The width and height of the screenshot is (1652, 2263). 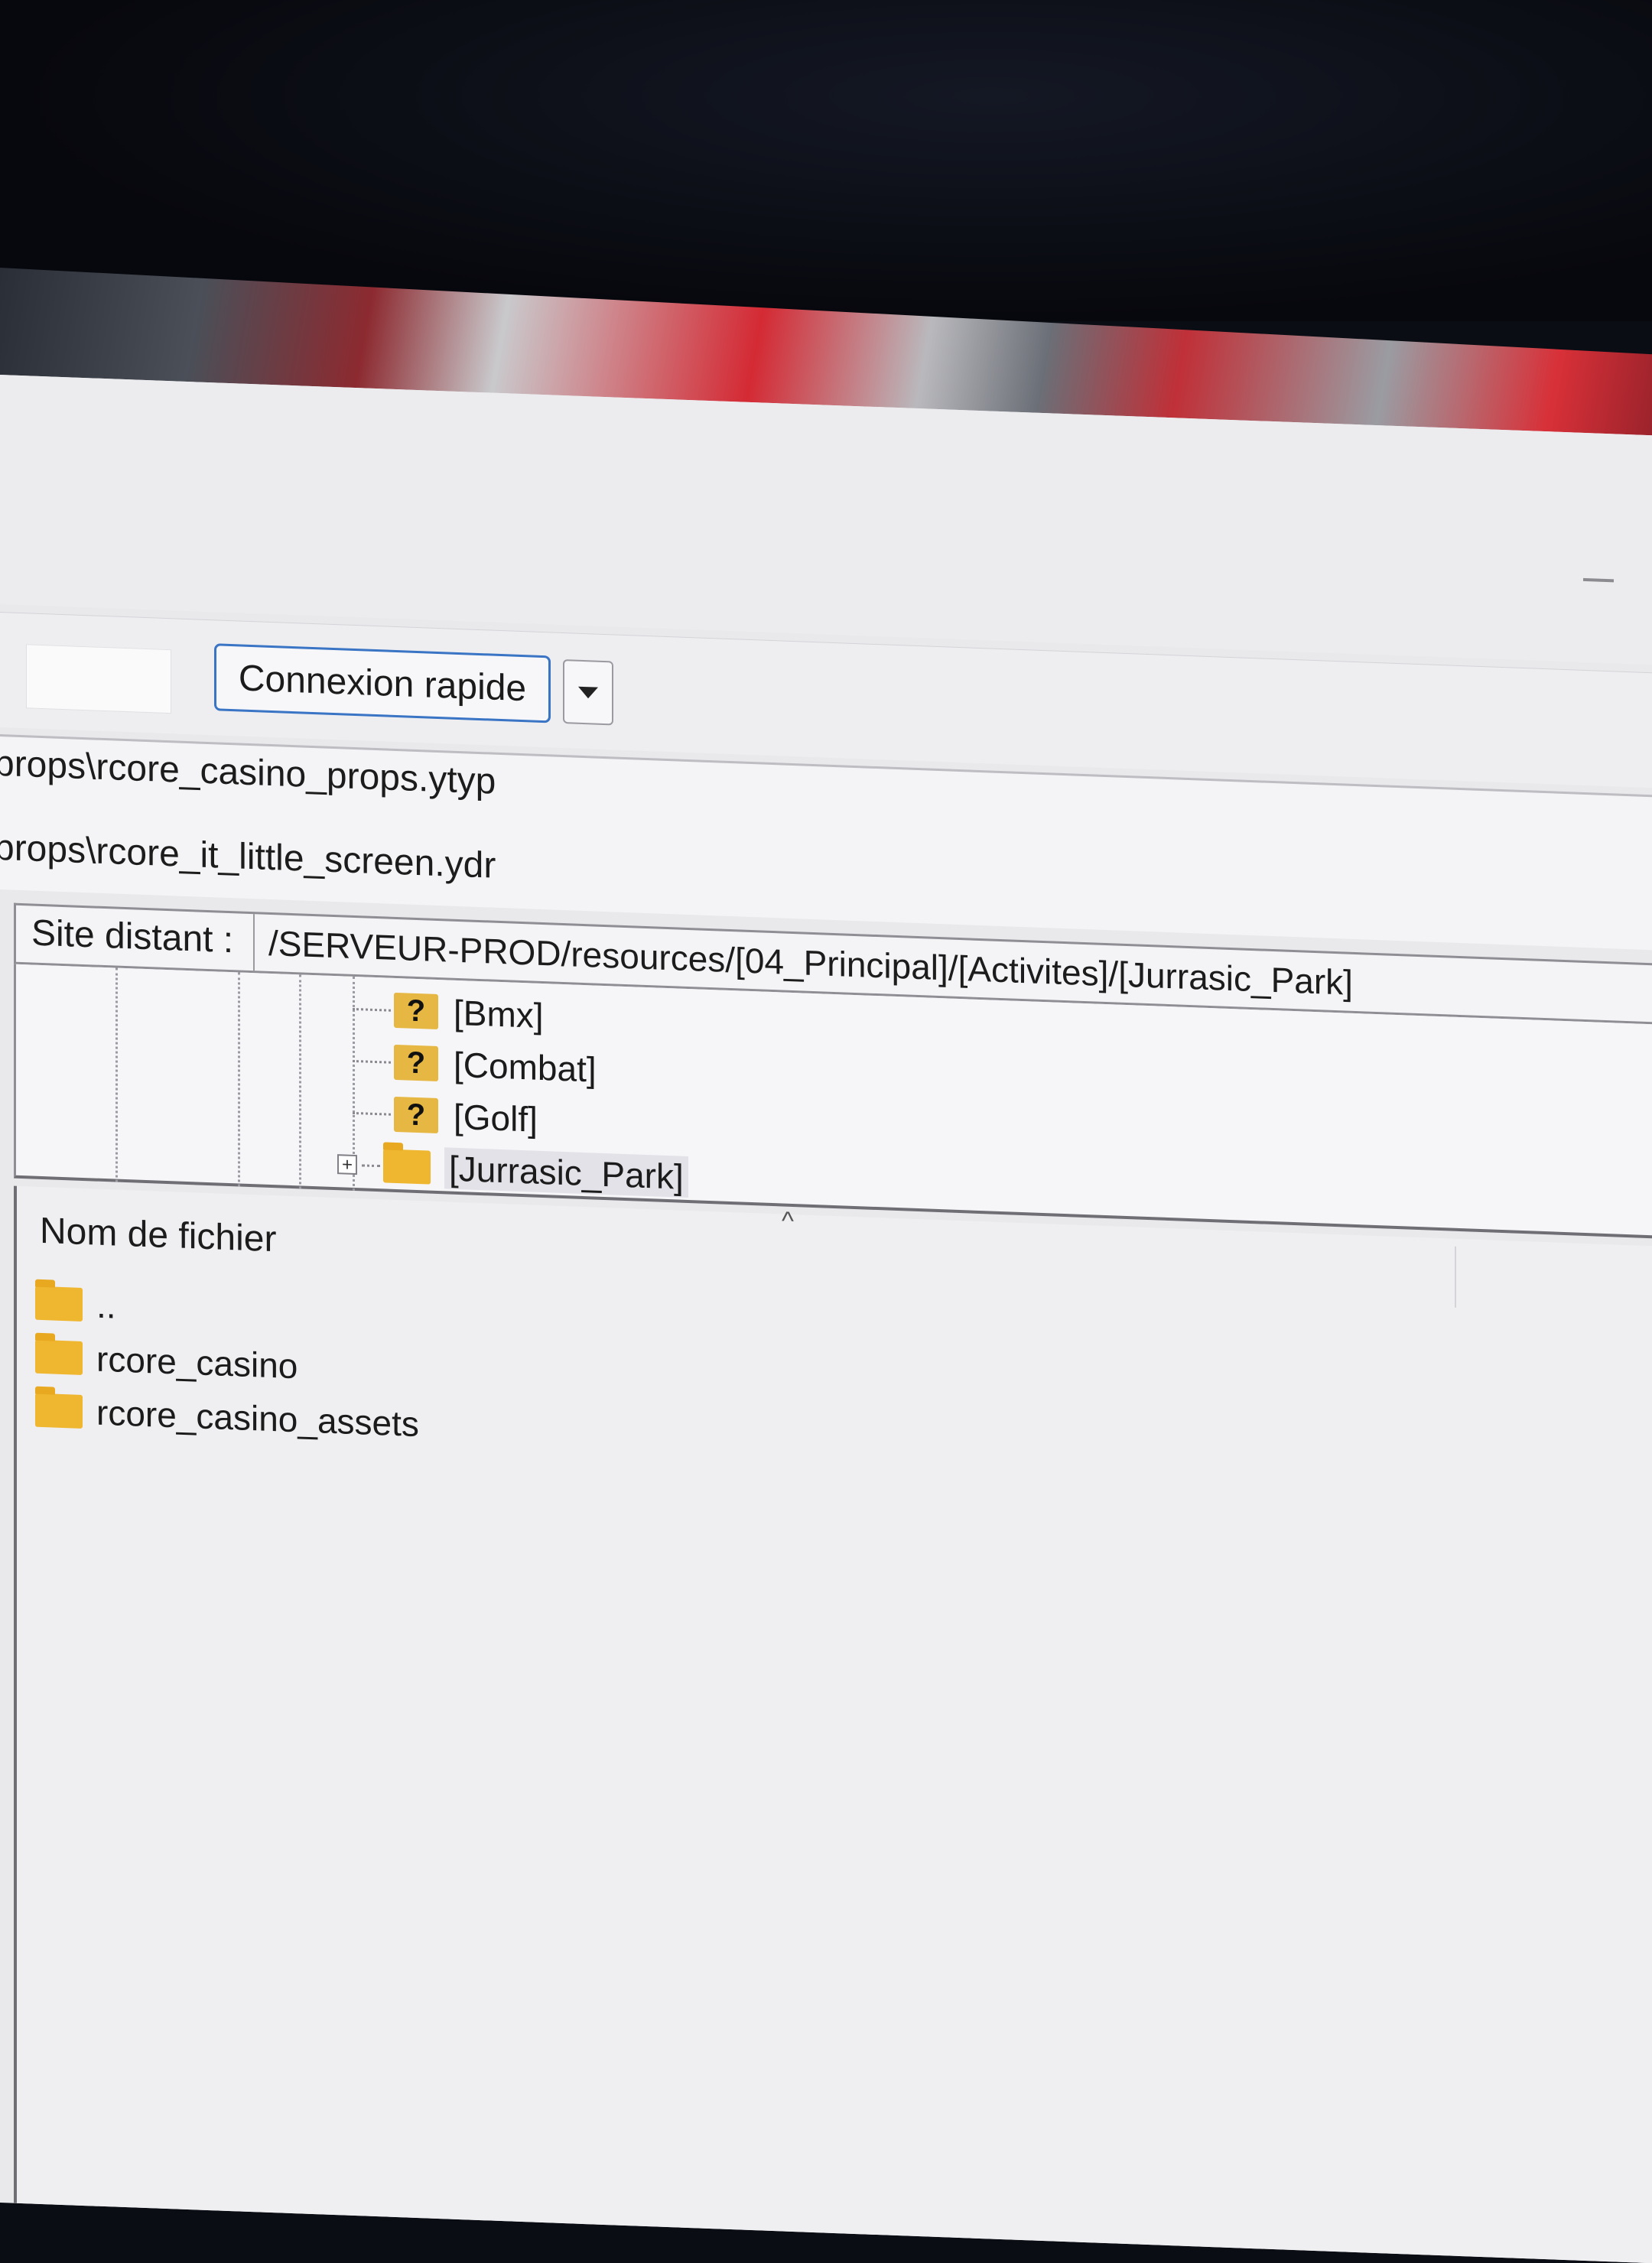 What do you see at coordinates (98, 679) in the screenshot?
I see `port-field` at bounding box center [98, 679].